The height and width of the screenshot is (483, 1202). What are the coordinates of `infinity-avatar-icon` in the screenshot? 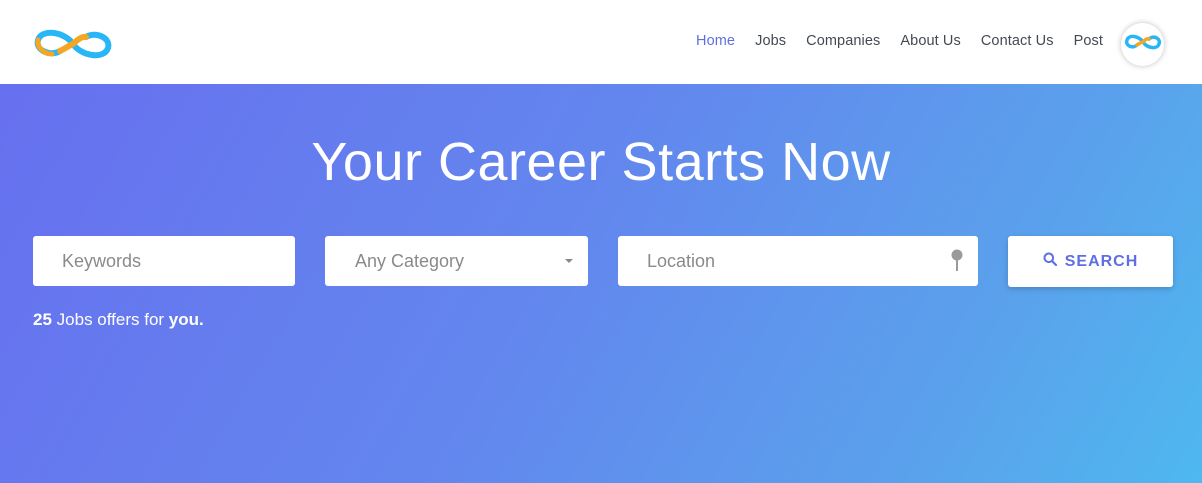 It's located at (1143, 44).